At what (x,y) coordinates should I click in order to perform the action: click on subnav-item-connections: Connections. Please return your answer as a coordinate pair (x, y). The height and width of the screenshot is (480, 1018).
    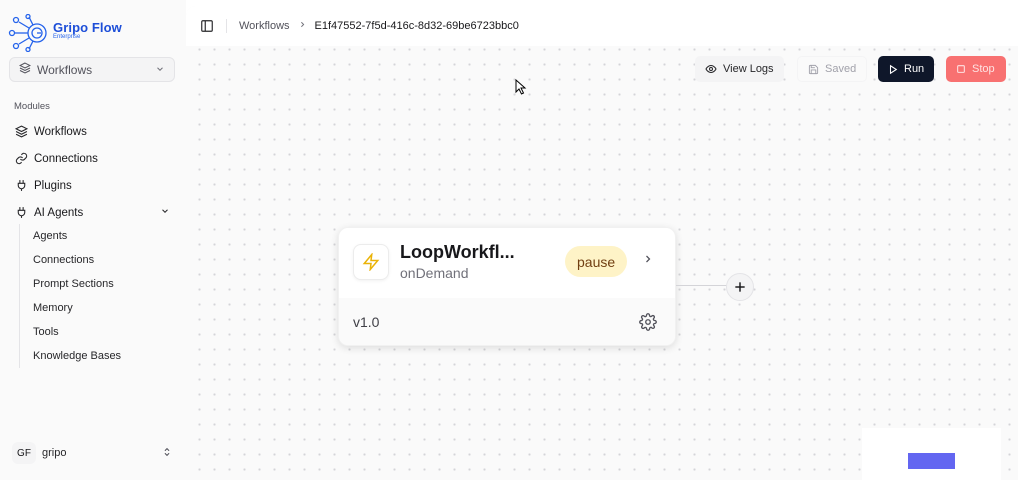
    Looking at the image, I should click on (77, 260).